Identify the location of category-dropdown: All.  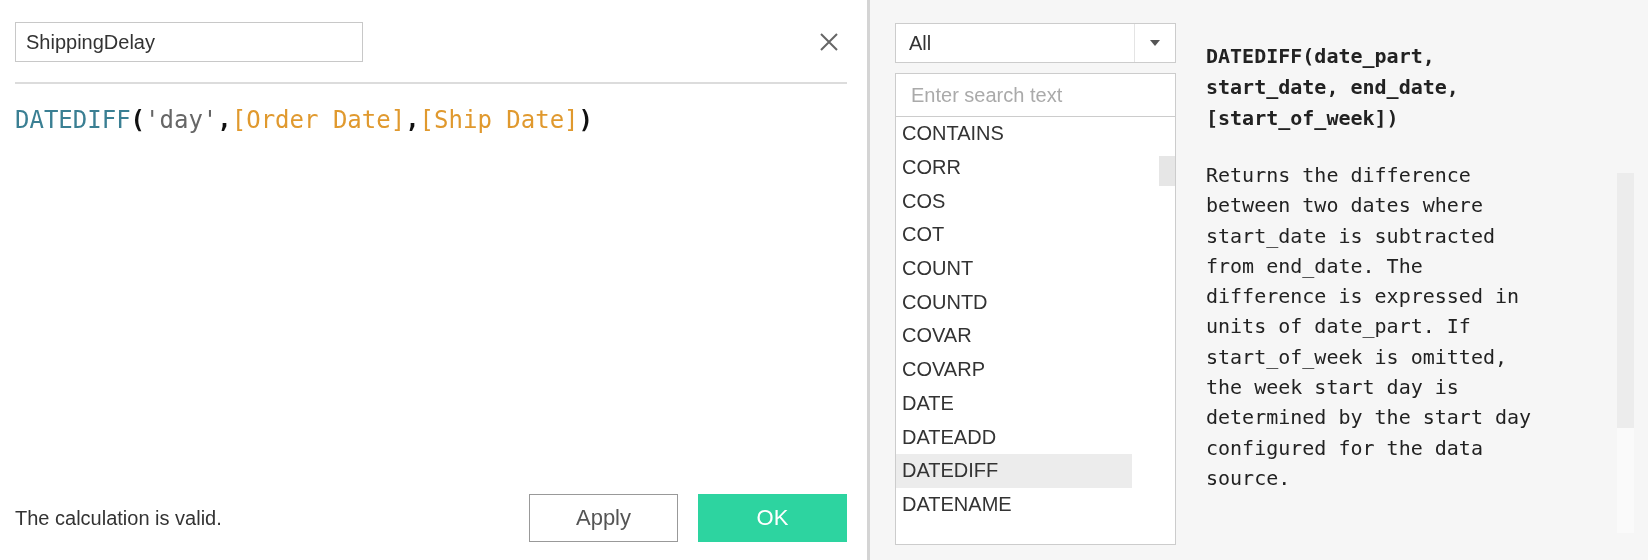
(1035, 43).